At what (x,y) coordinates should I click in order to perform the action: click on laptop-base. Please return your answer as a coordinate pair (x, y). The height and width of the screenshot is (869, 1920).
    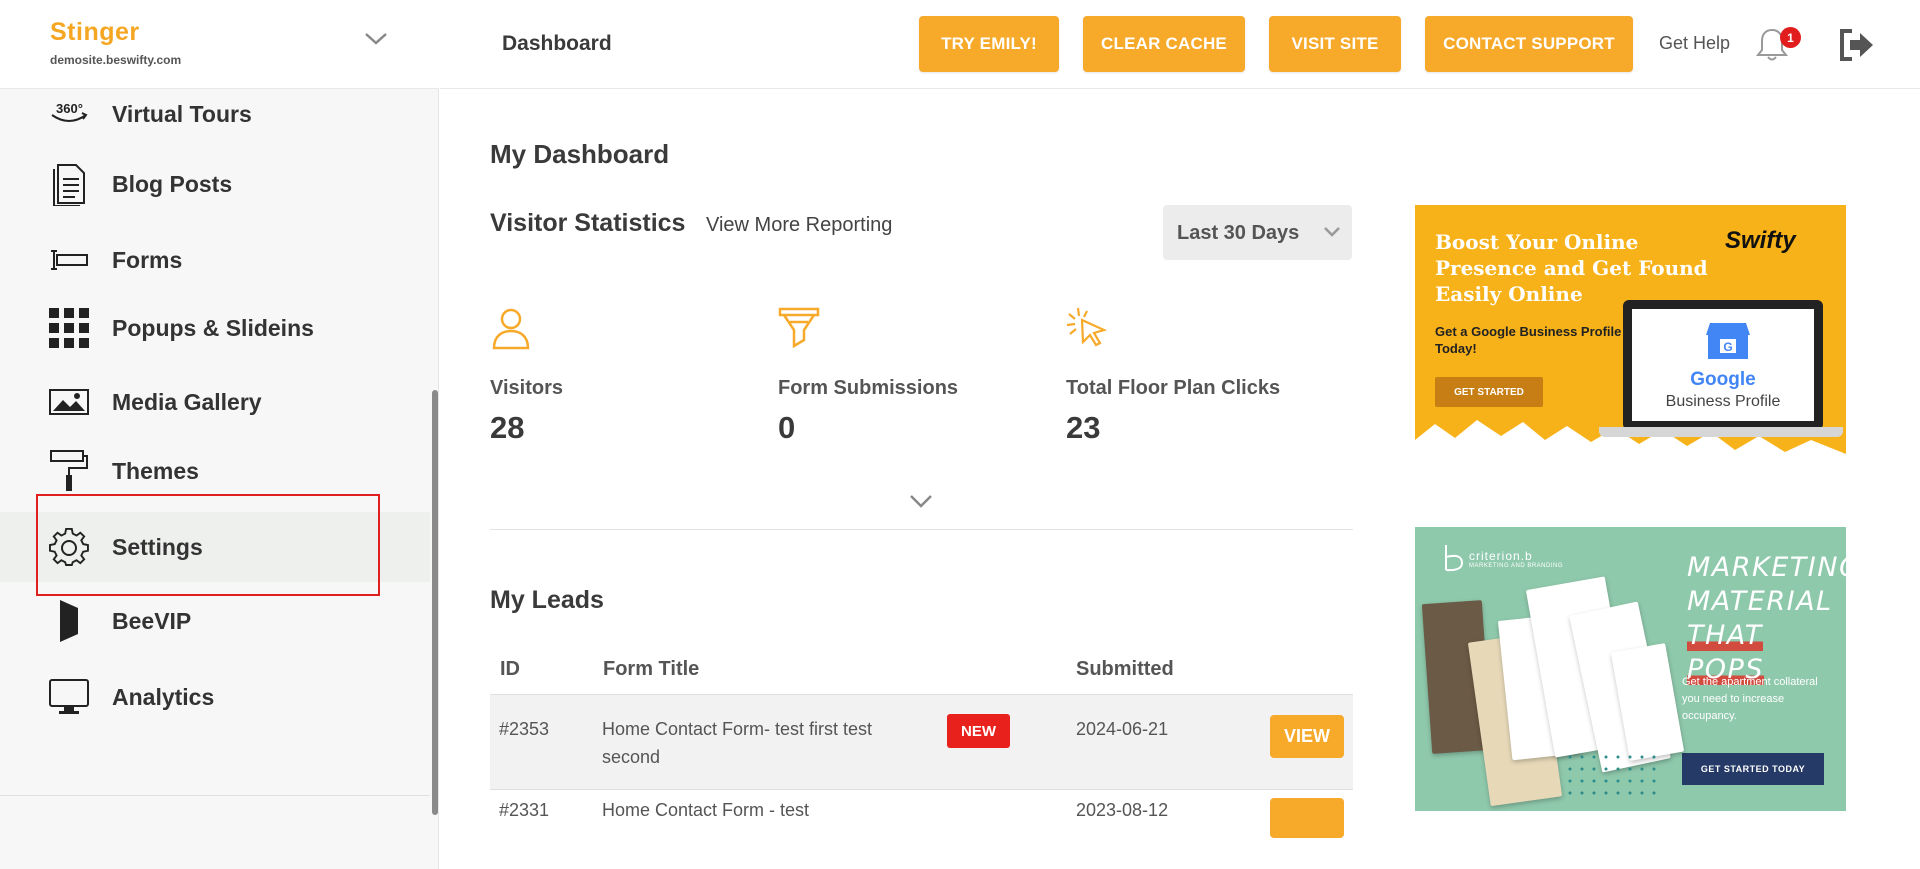
    Looking at the image, I should click on (1721, 432).